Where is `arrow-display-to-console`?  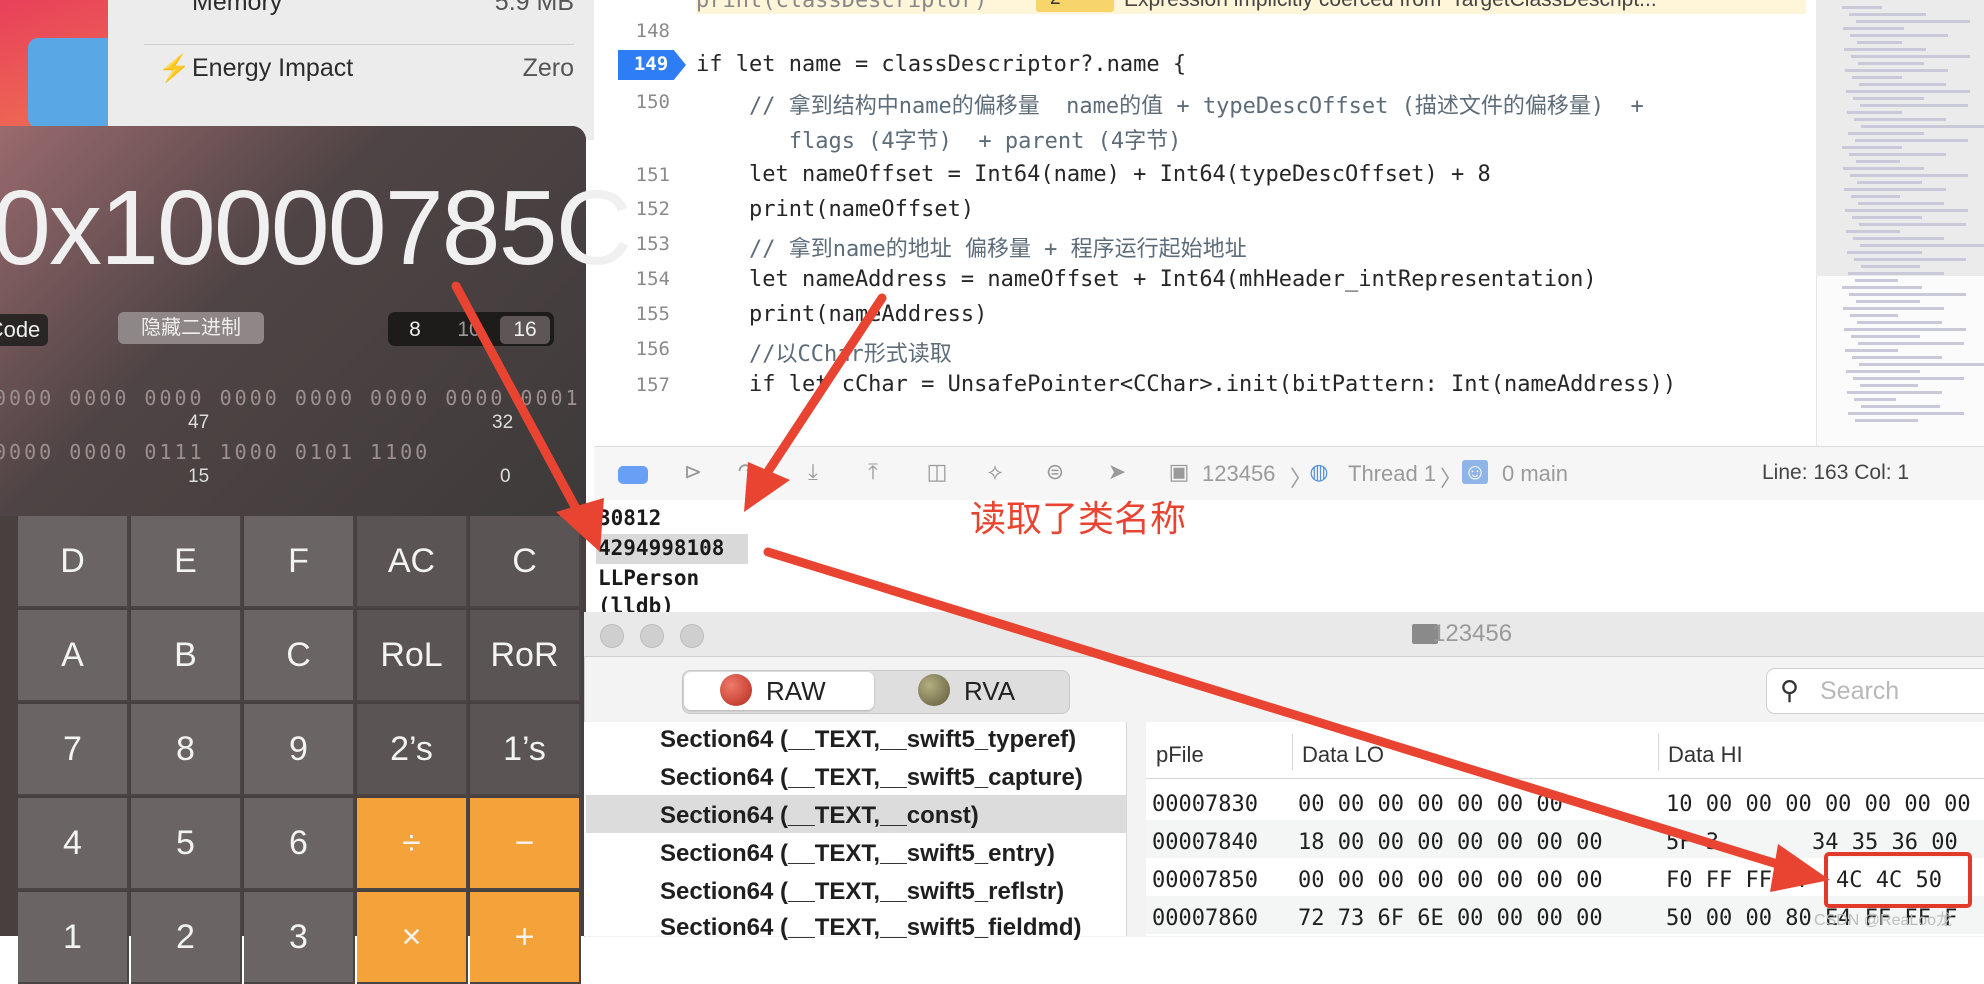 arrow-display-to-console is located at coordinates (518, 401).